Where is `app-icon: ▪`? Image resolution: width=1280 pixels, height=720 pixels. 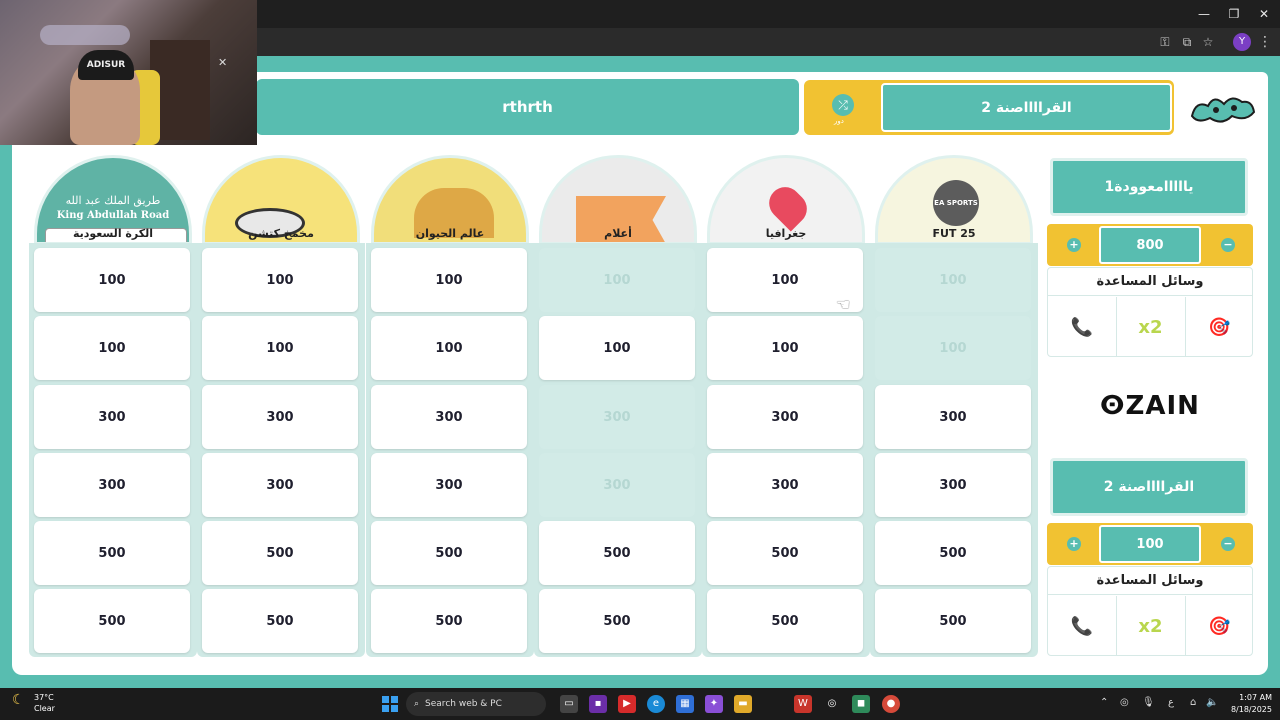
app-icon: ▪ is located at coordinates (598, 704).